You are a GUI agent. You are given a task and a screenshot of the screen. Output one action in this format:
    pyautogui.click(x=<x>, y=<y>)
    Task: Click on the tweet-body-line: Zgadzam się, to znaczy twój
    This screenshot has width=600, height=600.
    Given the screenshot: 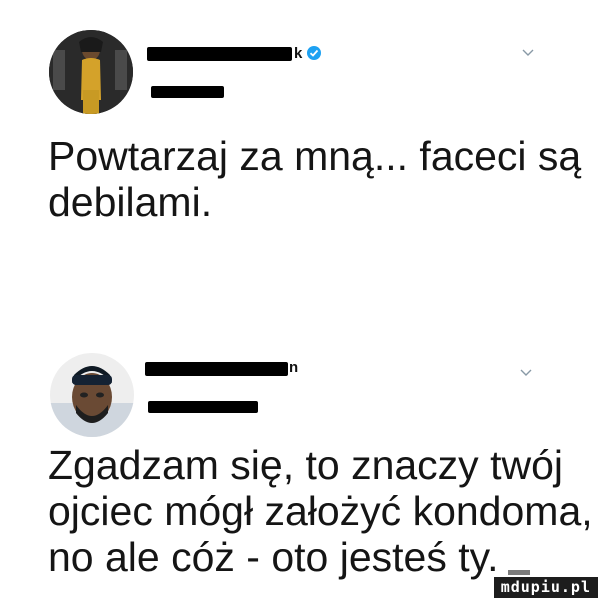 What is the action you would take?
    pyautogui.click(x=305, y=465)
    